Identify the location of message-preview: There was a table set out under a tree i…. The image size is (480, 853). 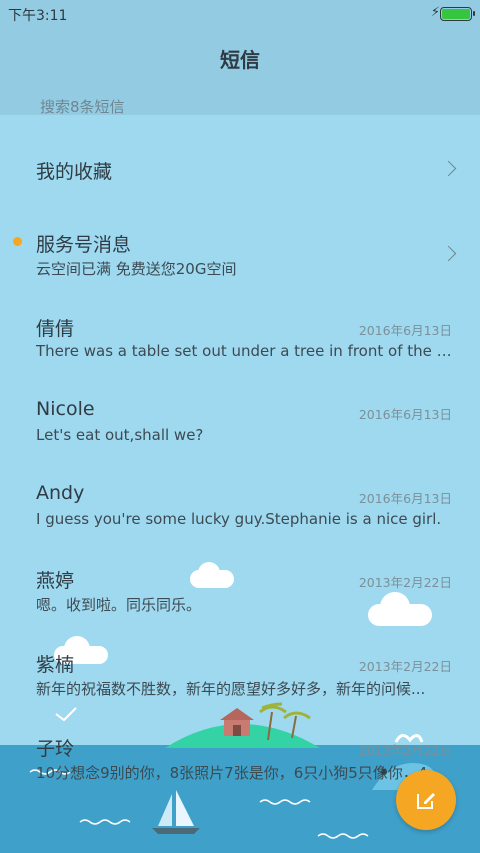
(246, 351).